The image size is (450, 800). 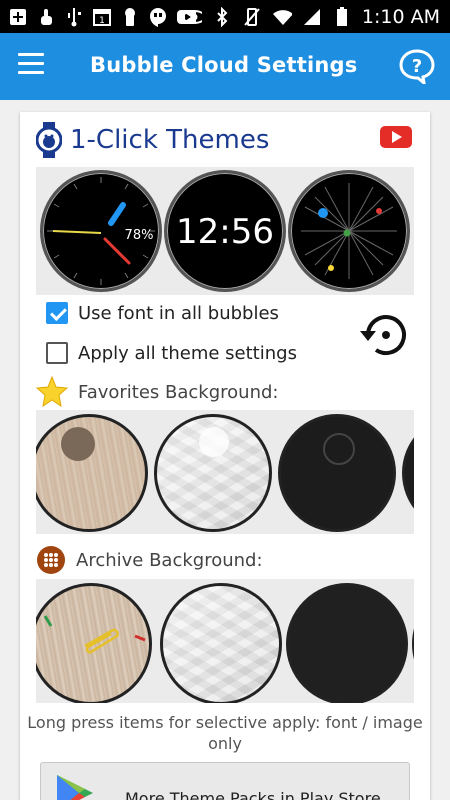 I want to click on themes-title: 1-Click Themes, so click(x=170, y=140).